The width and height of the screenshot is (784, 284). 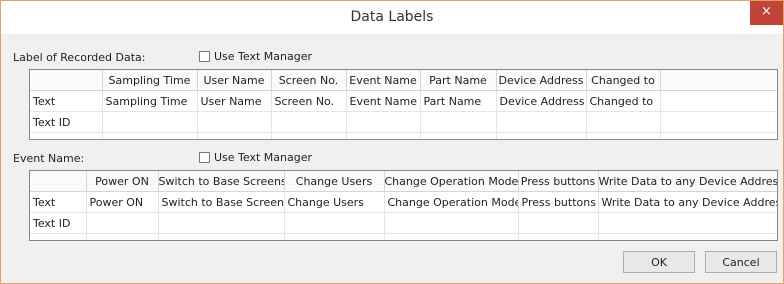 What do you see at coordinates (383, 101) in the screenshot?
I see `grid-cell: Event Name` at bounding box center [383, 101].